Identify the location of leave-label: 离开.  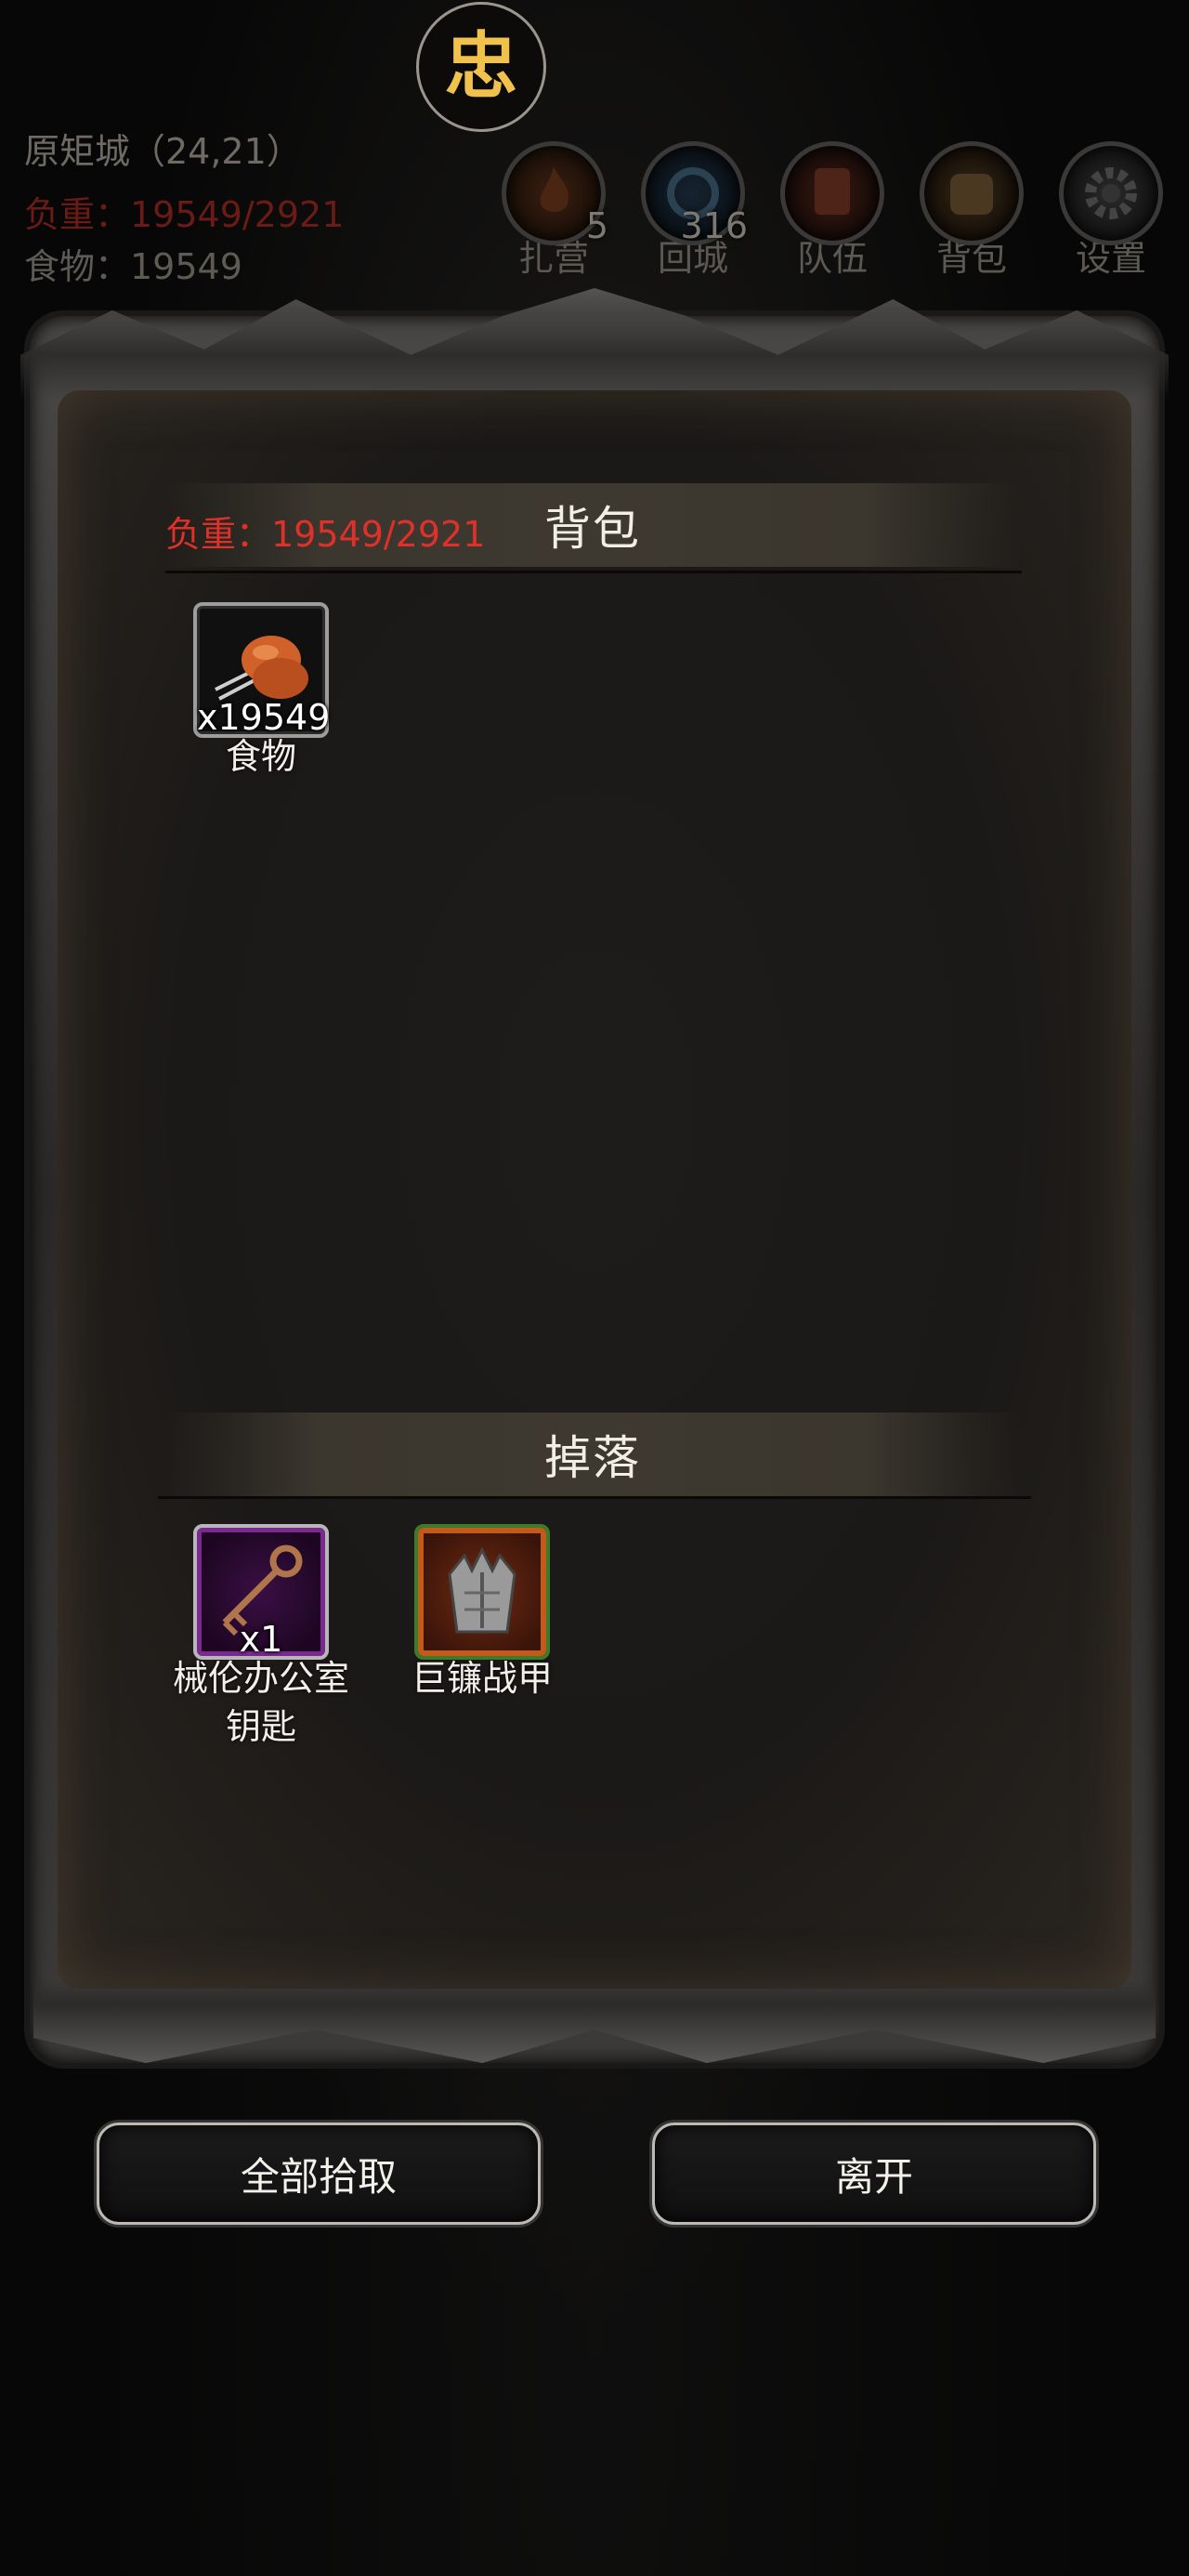
(874, 2176).